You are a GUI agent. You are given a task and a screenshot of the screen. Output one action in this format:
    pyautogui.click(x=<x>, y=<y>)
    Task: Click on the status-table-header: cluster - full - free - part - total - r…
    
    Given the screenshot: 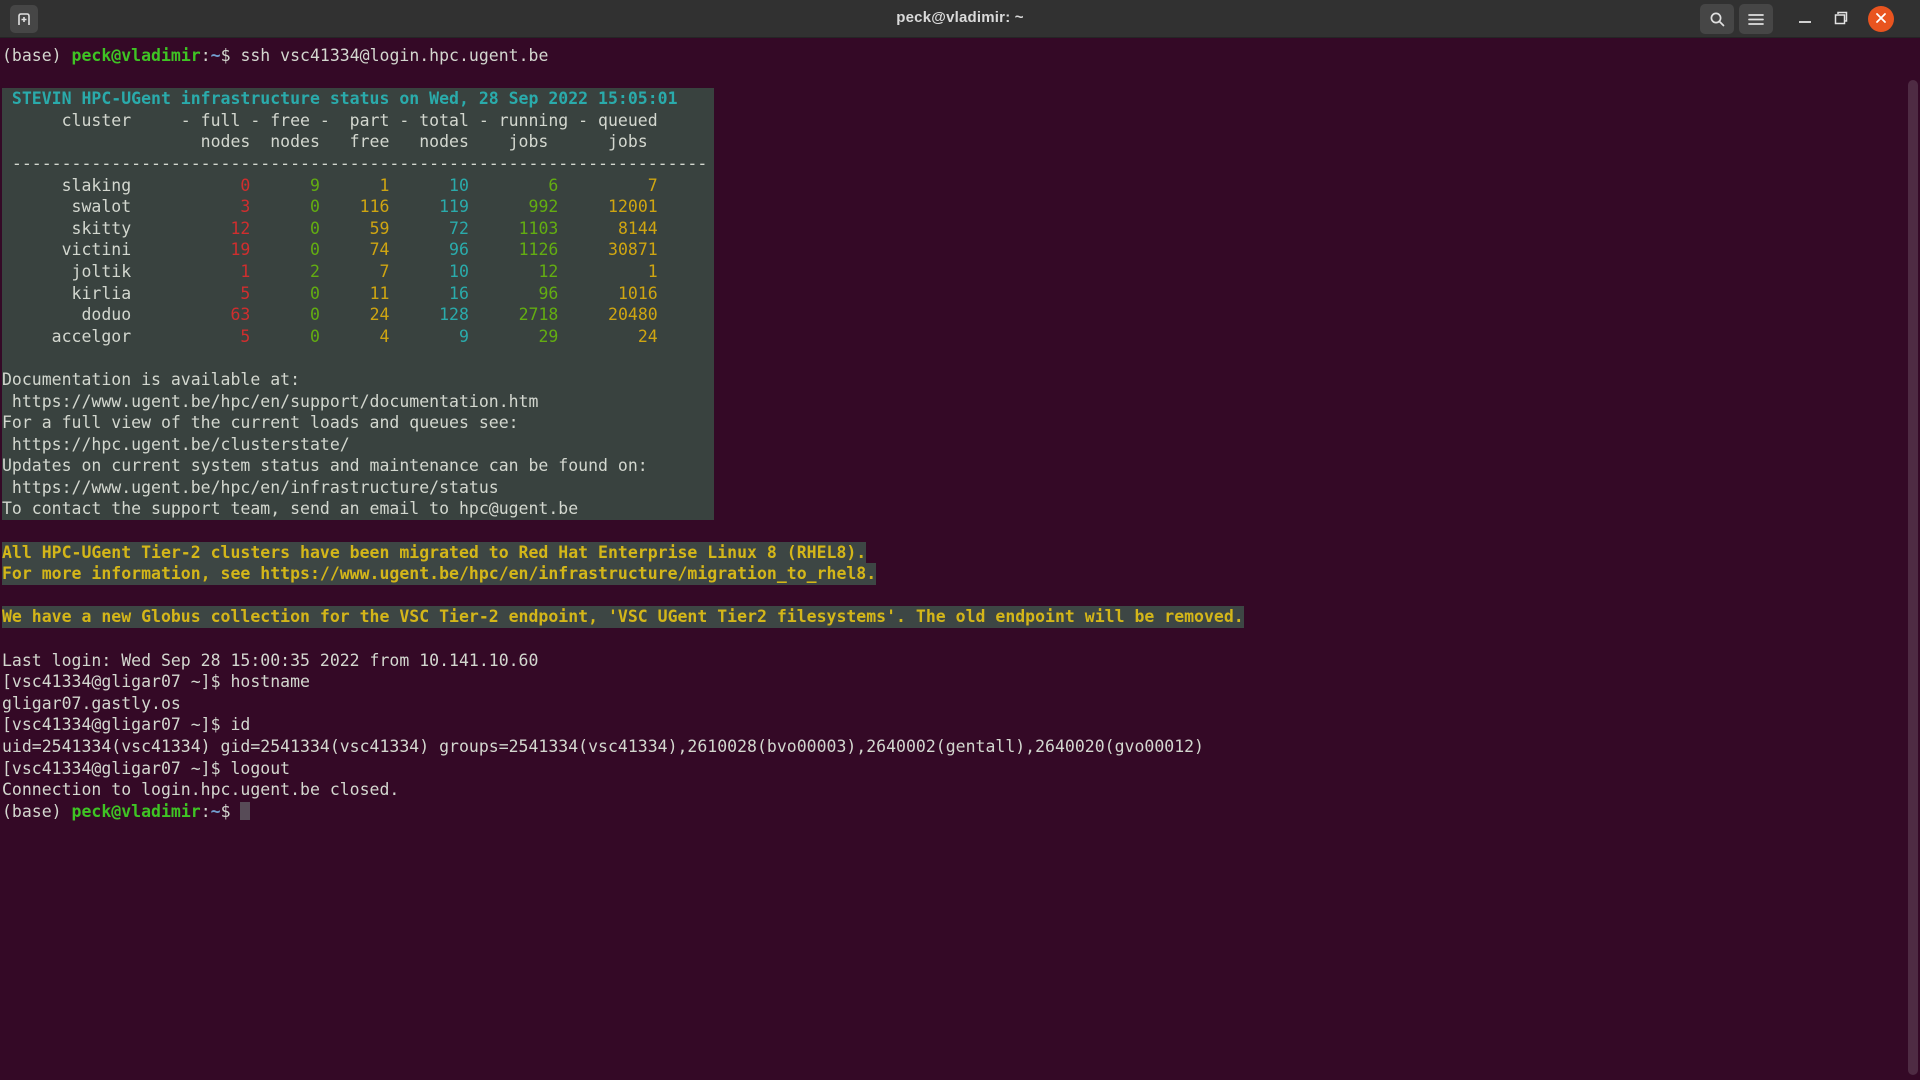 What is the action you would take?
    pyautogui.click(x=330, y=120)
    